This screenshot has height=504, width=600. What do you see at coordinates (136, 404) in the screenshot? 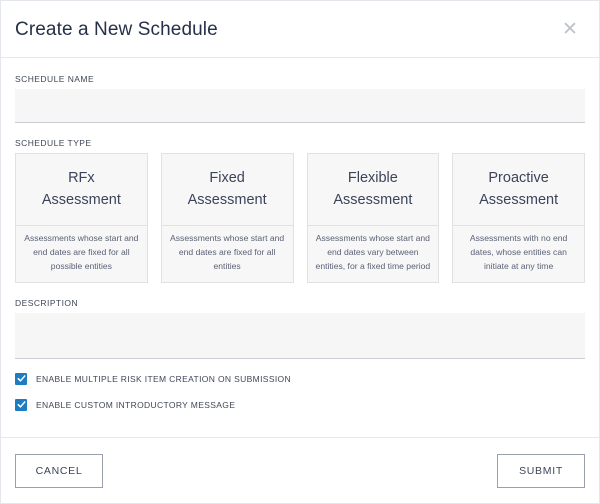
I see `checkbox-label: ENABLE CUSTOM INTRODUCTORY MESSAGE` at bounding box center [136, 404].